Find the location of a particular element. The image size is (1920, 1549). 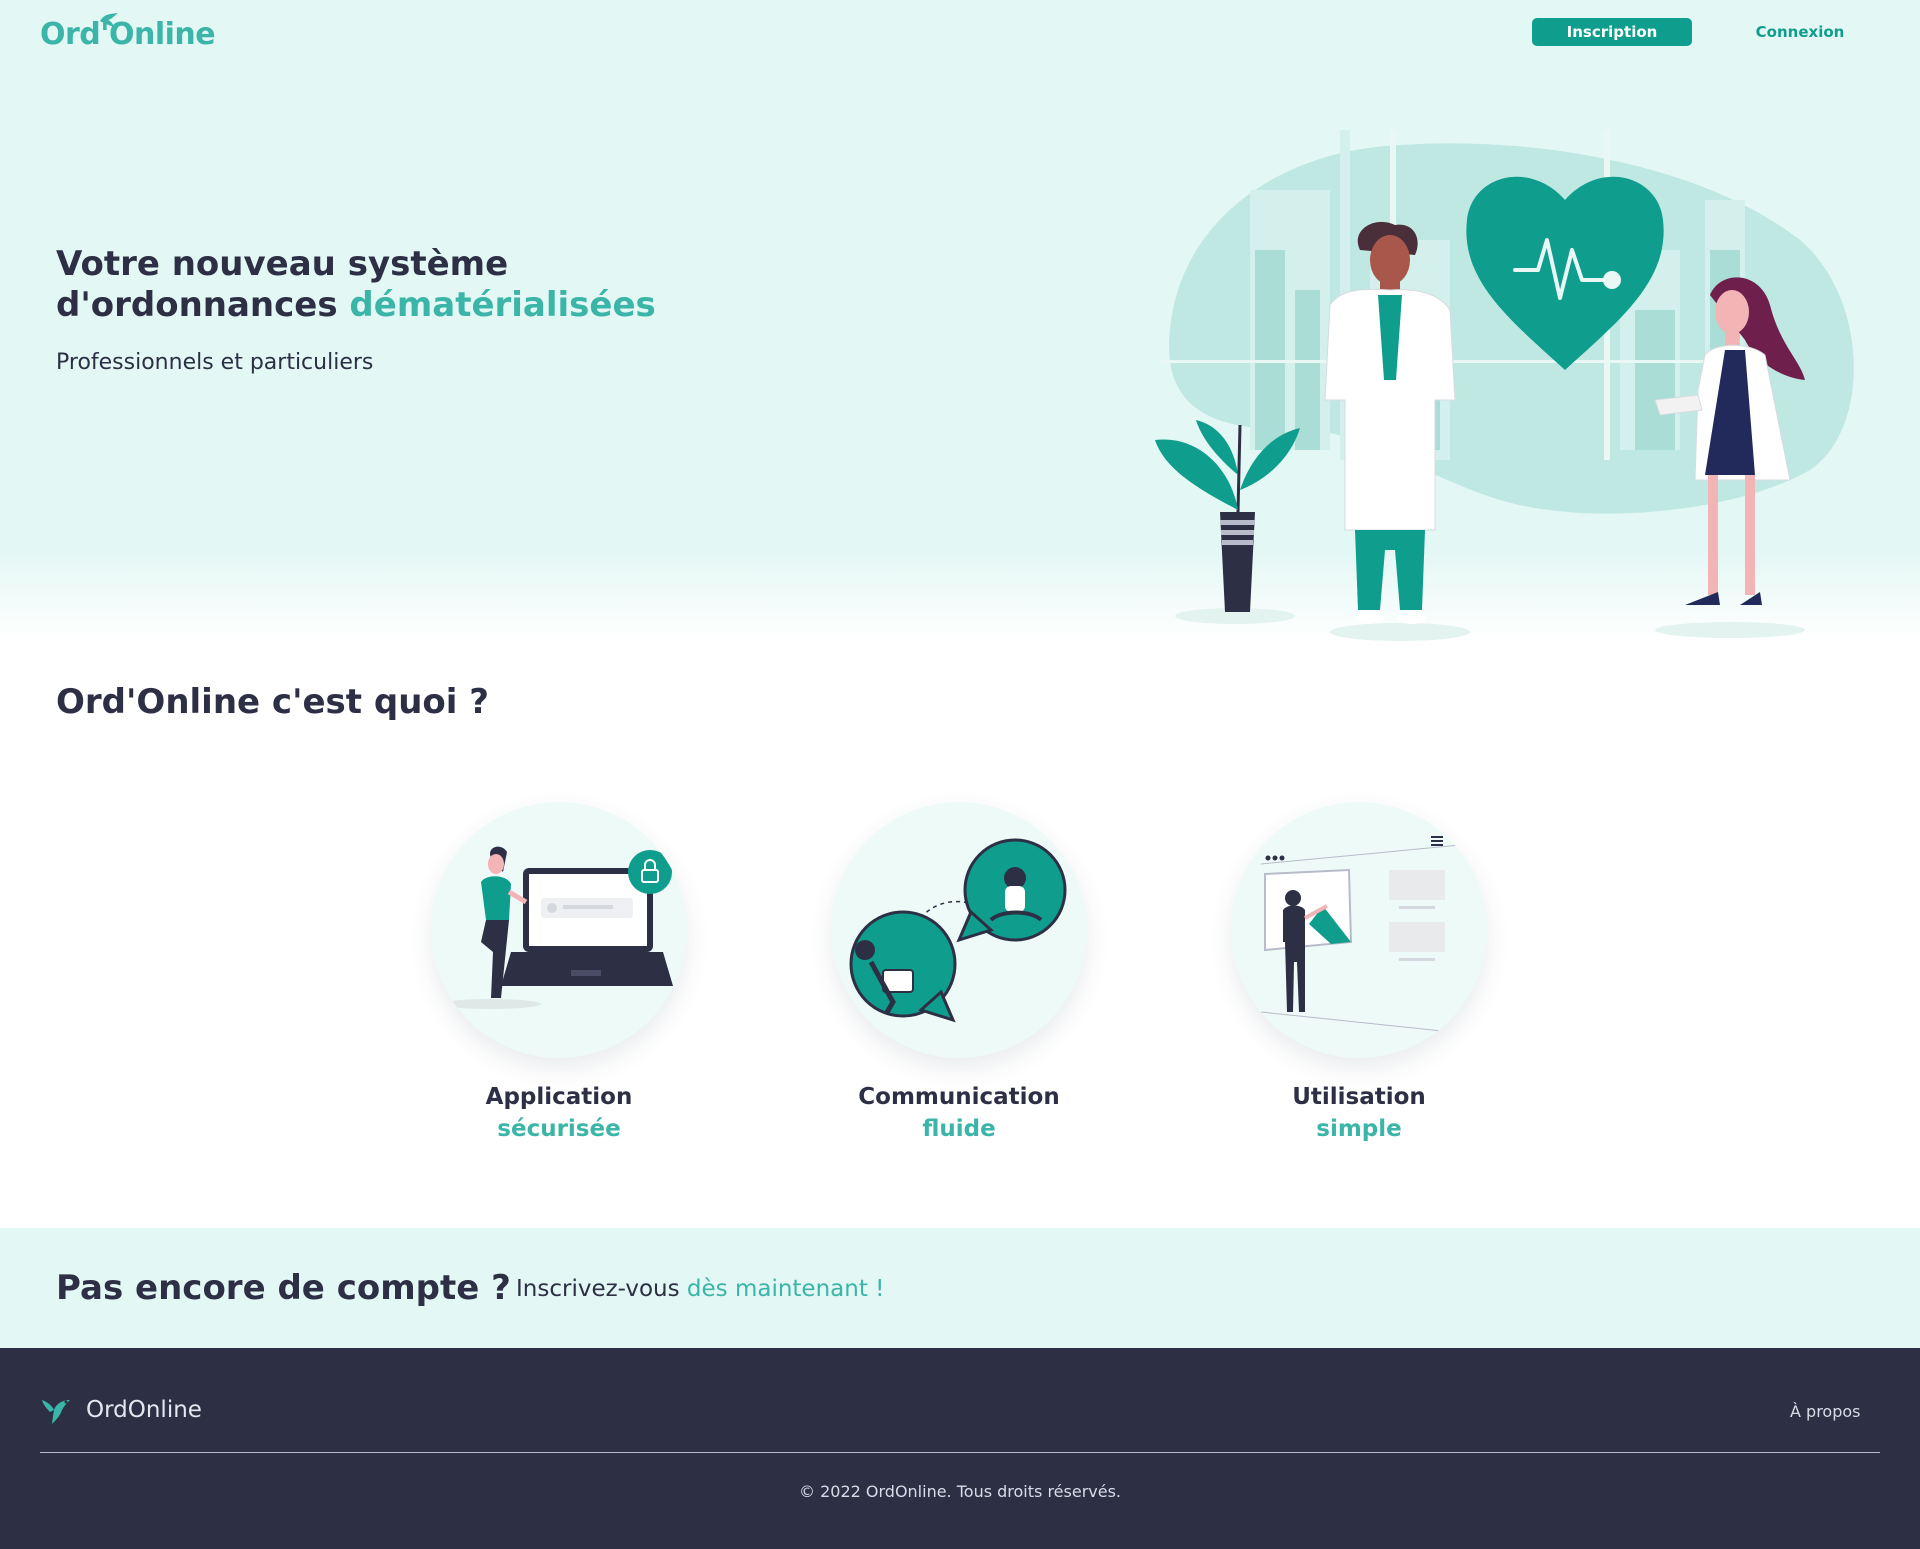

cta-text-prefix: Inscrivez-vous is located at coordinates (601, 1289).